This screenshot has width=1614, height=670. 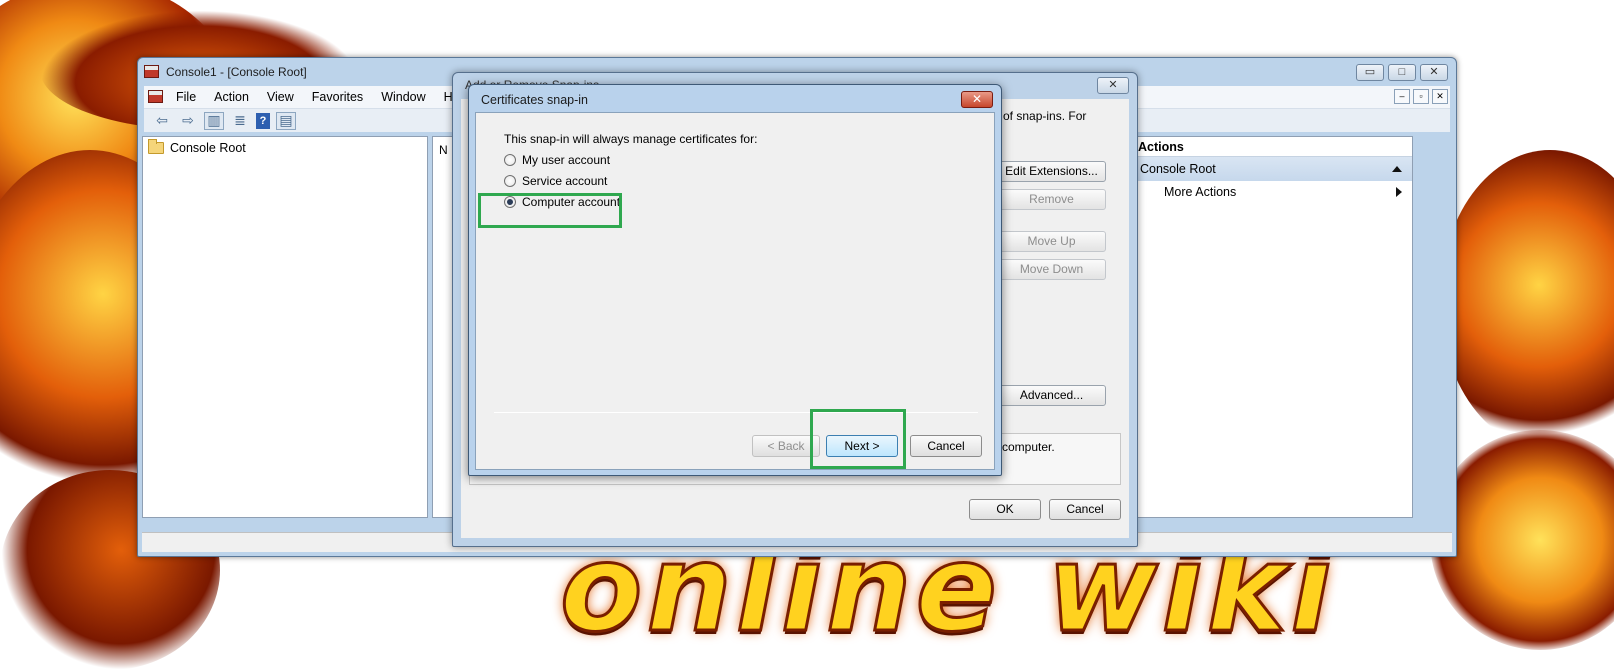 What do you see at coordinates (156, 146) in the screenshot?
I see `folder-icon` at bounding box center [156, 146].